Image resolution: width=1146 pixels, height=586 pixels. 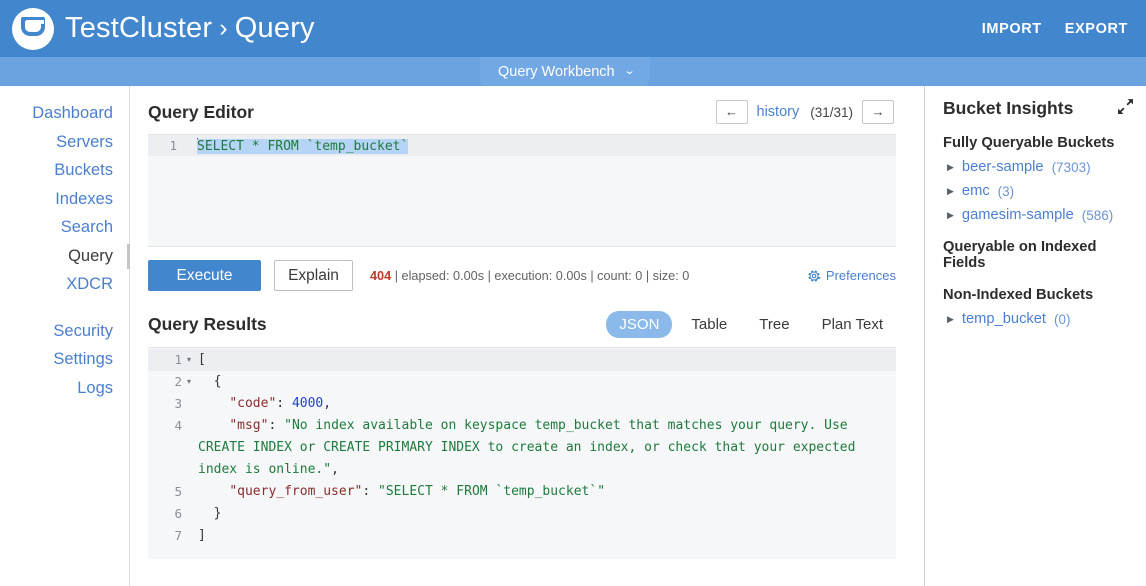 I want to click on result-line-number: 5, so click(x=178, y=491).